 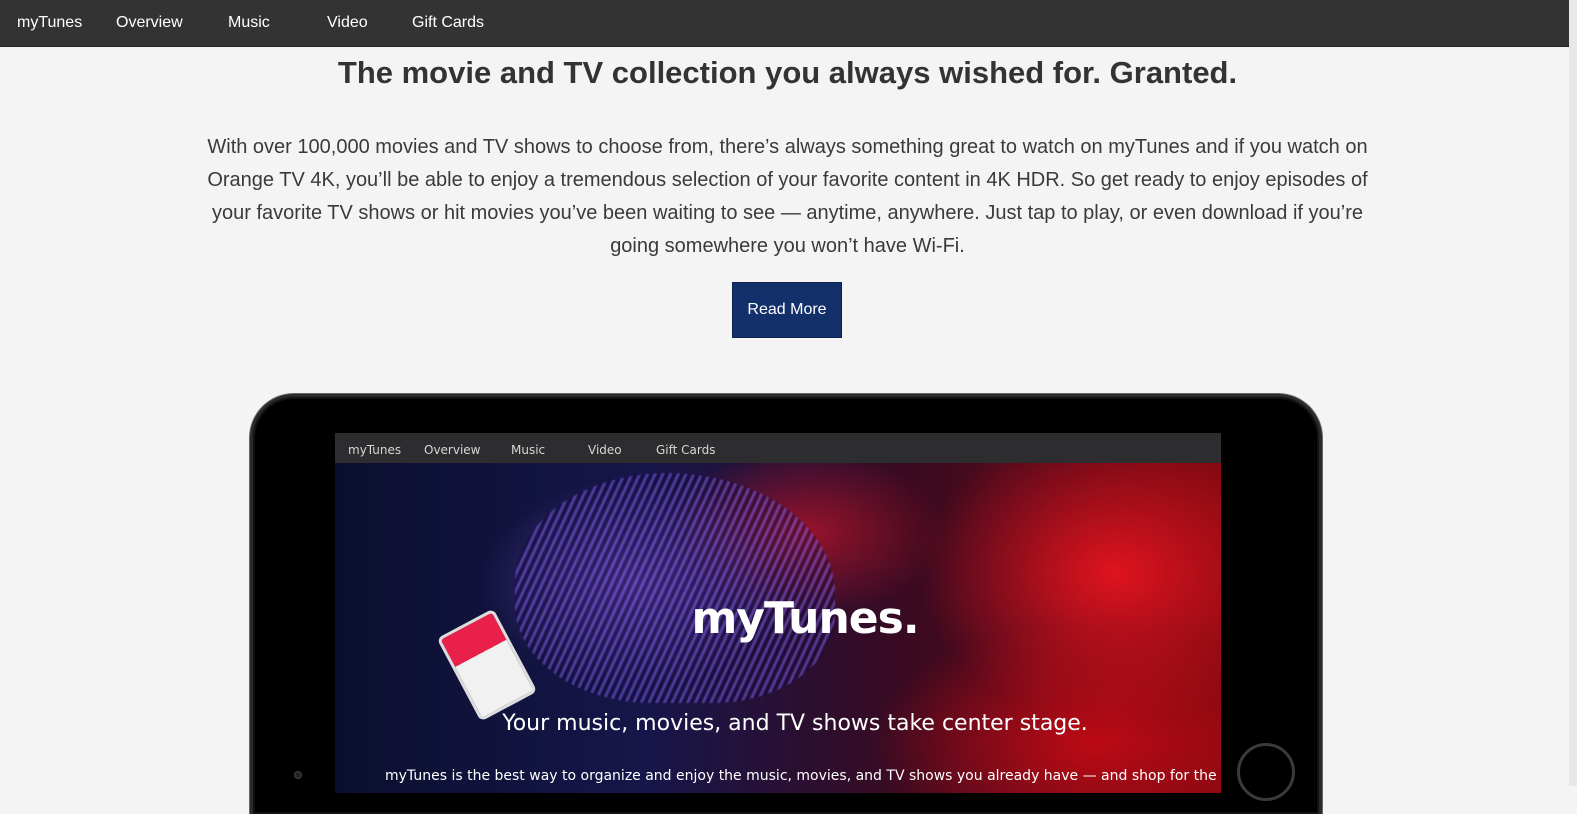 I want to click on screen-nav-music: Music, so click(x=528, y=450).